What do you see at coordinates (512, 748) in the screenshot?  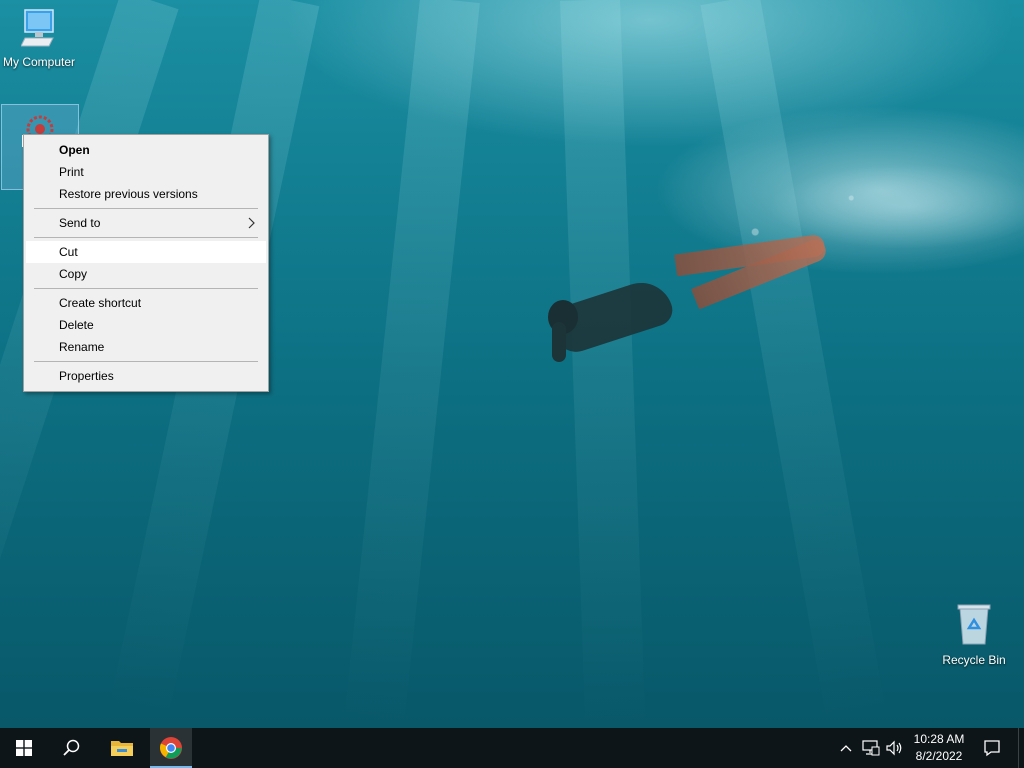 I see `taskbar: 10:28 AM 8/2/2022` at bounding box center [512, 748].